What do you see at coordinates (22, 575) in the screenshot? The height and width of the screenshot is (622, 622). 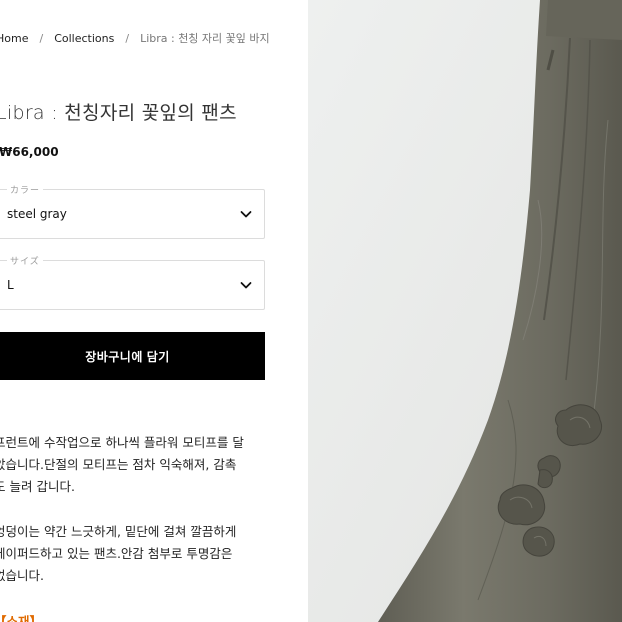 I see `description-line: 없습니다.` at bounding box center [22, 575].